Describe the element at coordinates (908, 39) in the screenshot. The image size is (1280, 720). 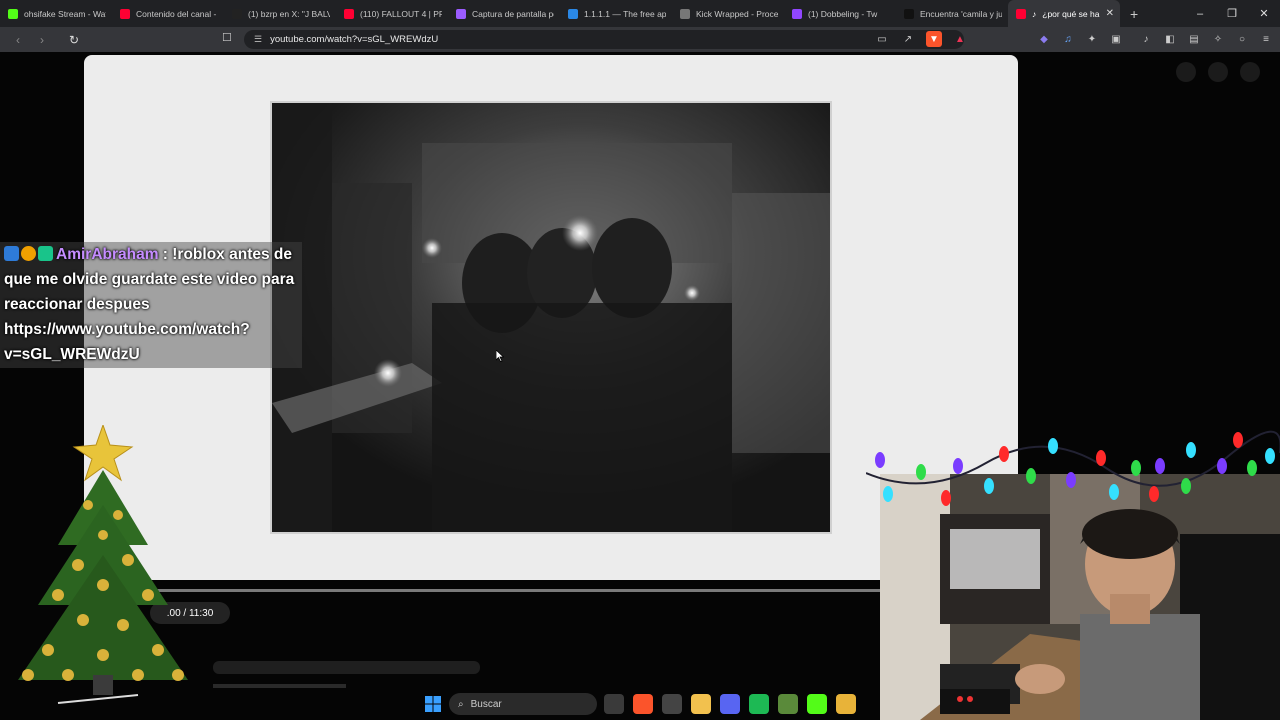
I see `share-icon: ↗` at that location.